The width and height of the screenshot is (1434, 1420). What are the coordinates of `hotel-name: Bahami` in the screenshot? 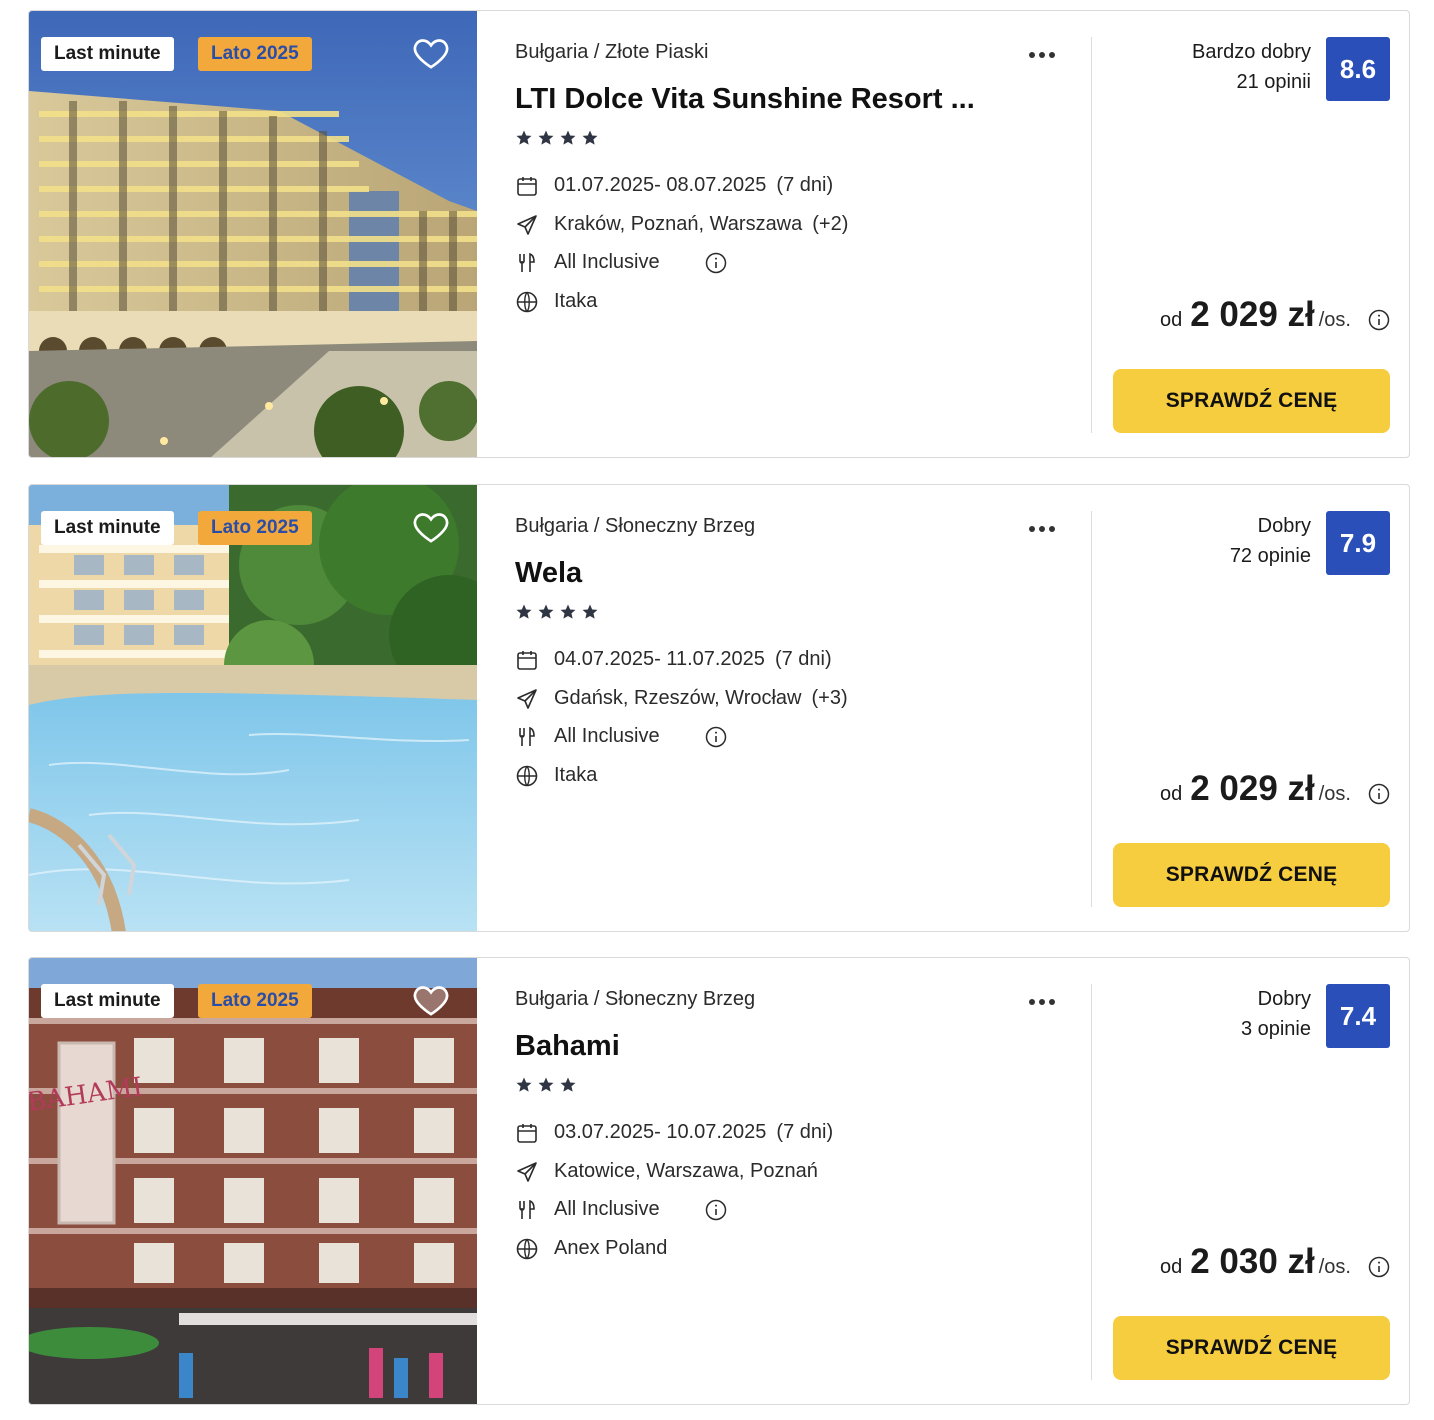 It's located at (755, 1046).